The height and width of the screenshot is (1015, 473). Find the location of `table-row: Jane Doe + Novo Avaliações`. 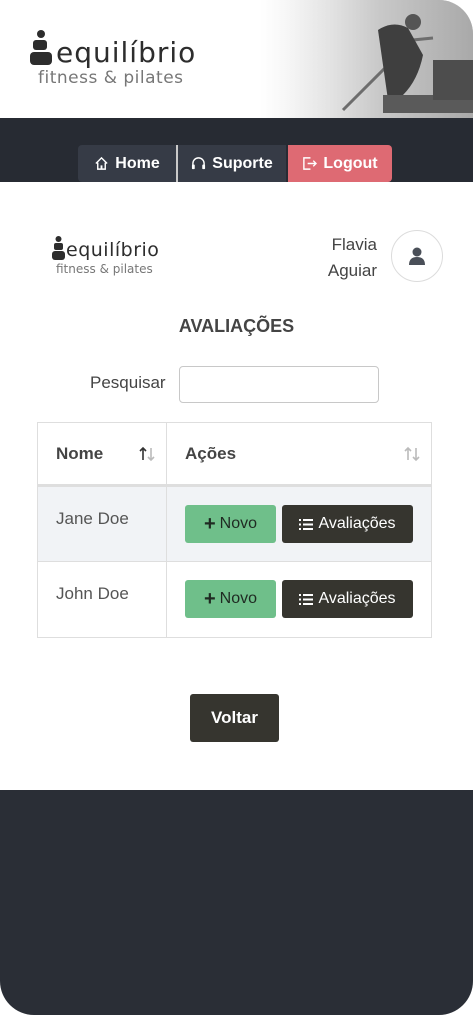

table-row: Jane Doe + Novo Avaliações is located at coordinates (234, 524).